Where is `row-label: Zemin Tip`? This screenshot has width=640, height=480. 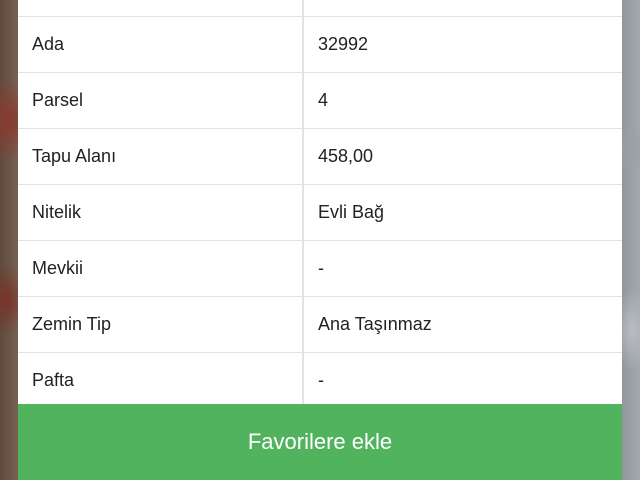
row-label: Zemin Tip is located at coordinates (72, 324).